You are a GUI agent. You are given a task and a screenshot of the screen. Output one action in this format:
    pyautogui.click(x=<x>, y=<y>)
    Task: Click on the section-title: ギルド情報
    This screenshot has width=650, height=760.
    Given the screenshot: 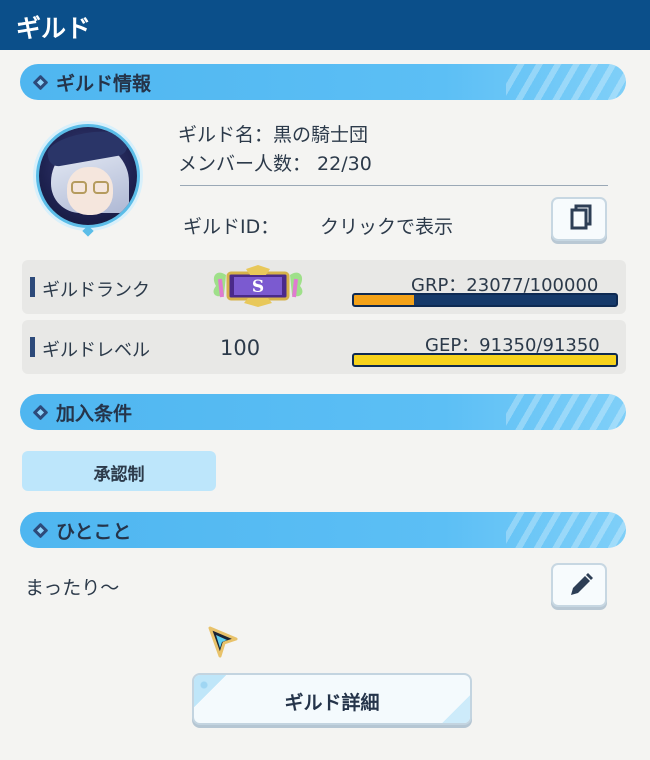 What is the action you would take?
    pyautogui.click(x=104, y=84)
    